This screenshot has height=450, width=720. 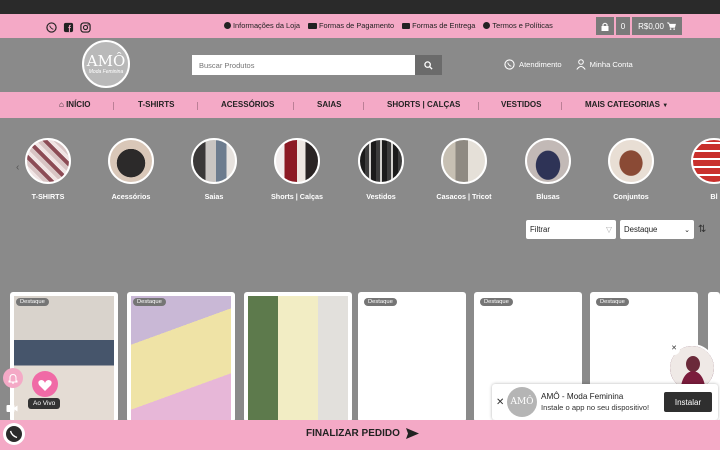 I want to click on category-shorts-calcas: Shorts | Calças, so click(x=297, y=169).